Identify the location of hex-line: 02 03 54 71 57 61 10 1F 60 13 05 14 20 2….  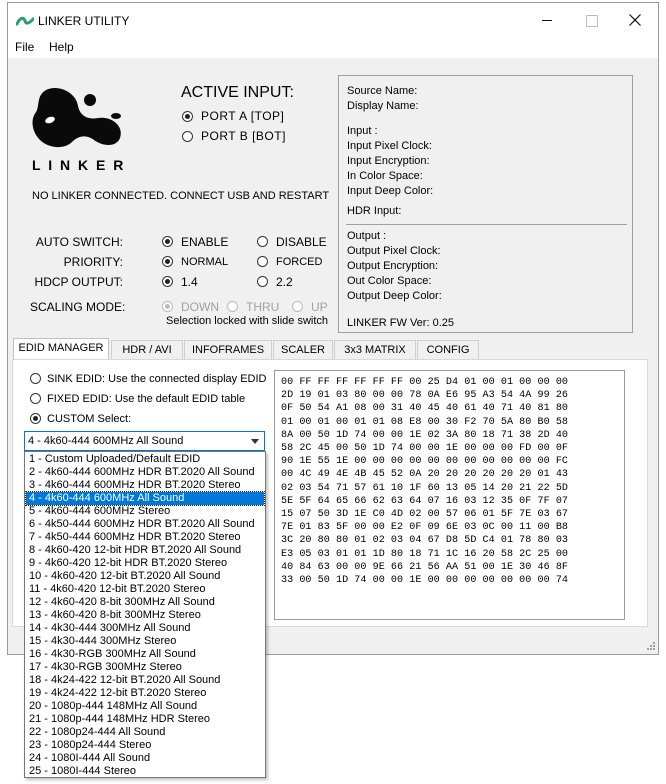
(425, 488).